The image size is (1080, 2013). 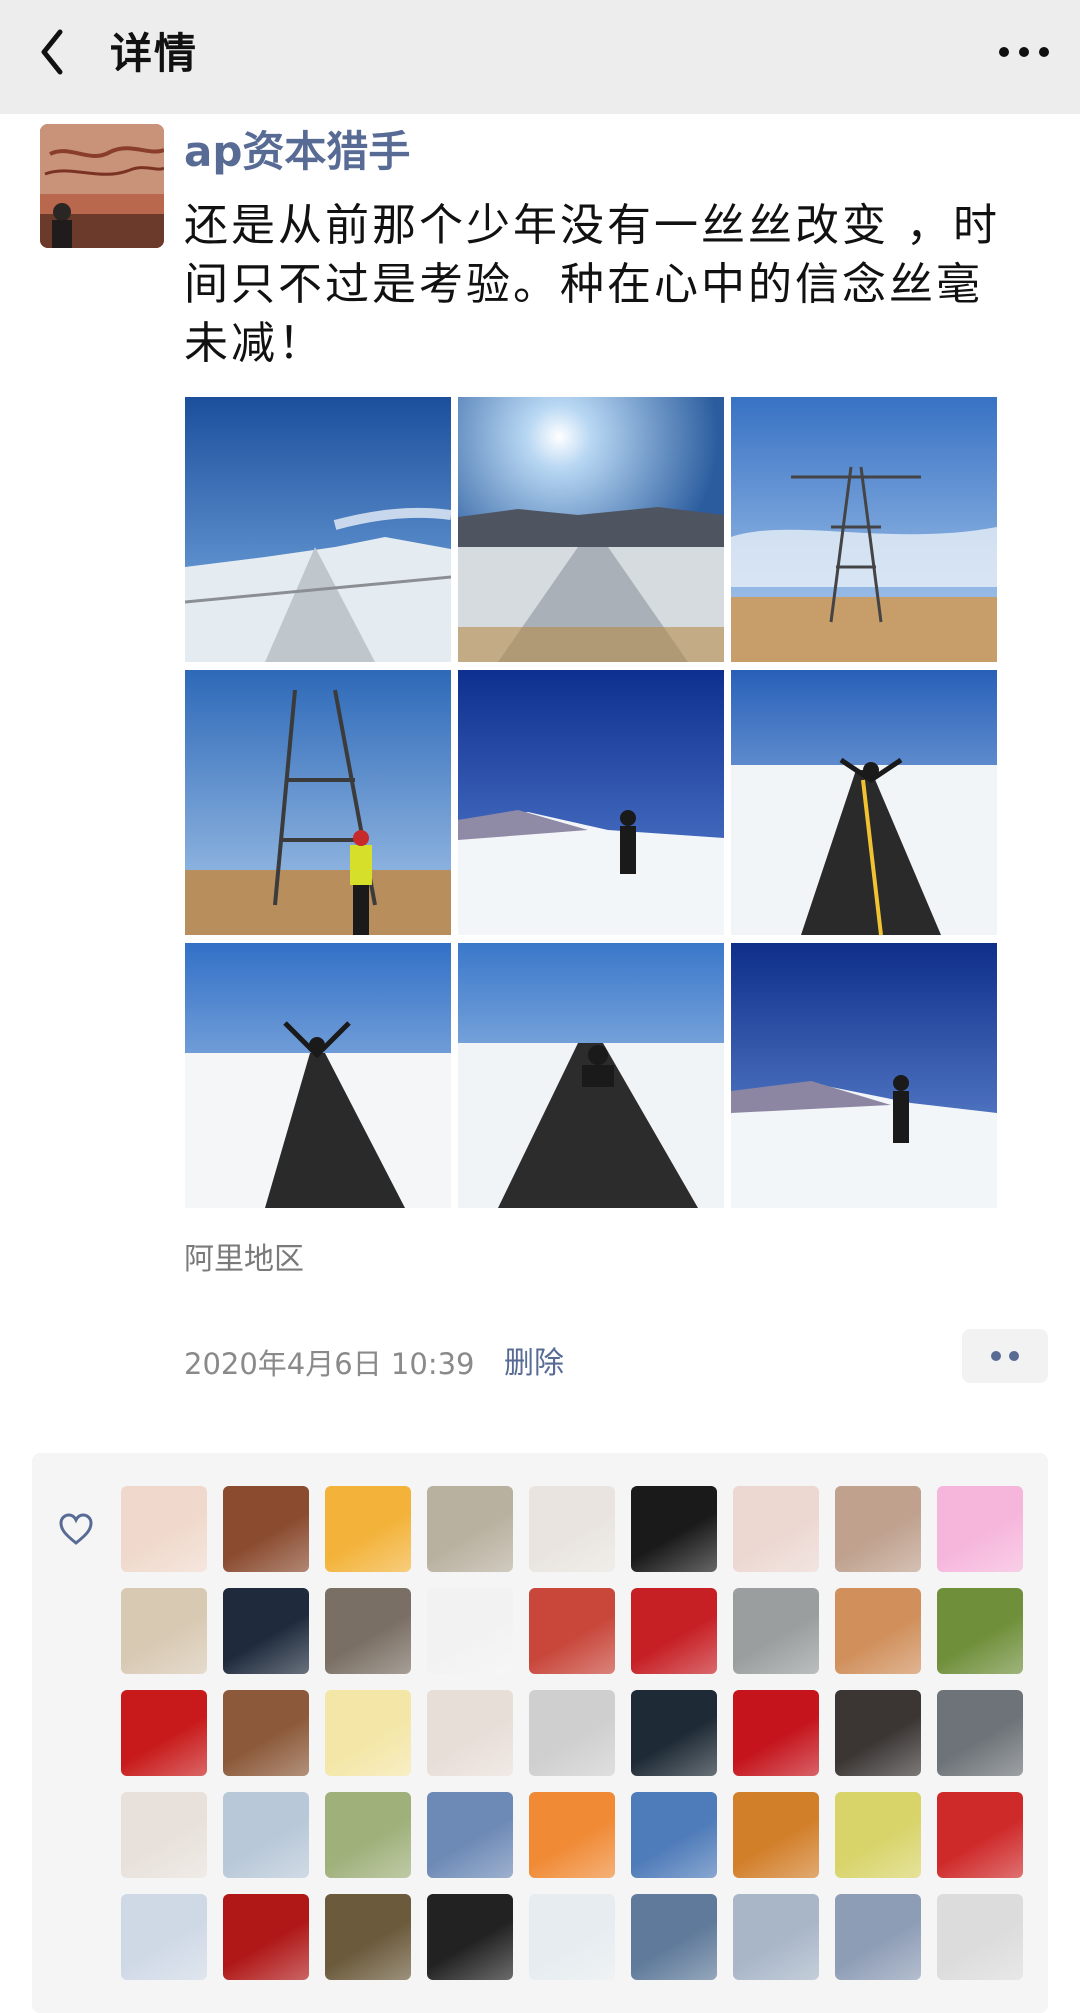 What do you see at coordinates (297, 152) in the screenshot?
I see `author-name: ap资本猎手` at bounding box center [297, 152].